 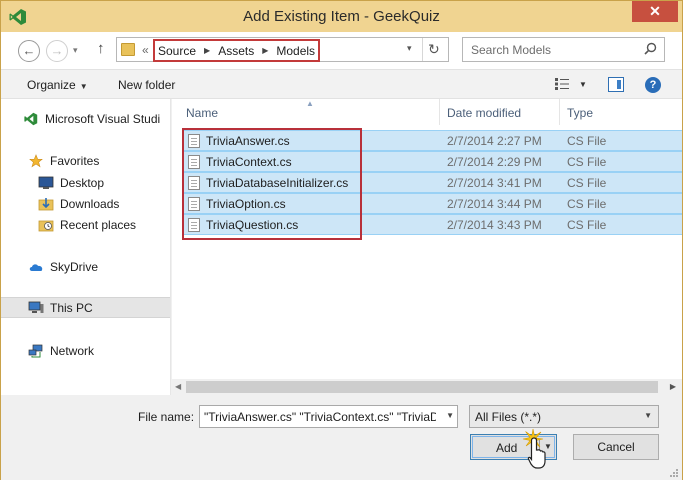 What do you see at coordinates (75, 160) in the screenshot?
I see `sidebar-item-label: Favorites` at bounding box center [75, 160].